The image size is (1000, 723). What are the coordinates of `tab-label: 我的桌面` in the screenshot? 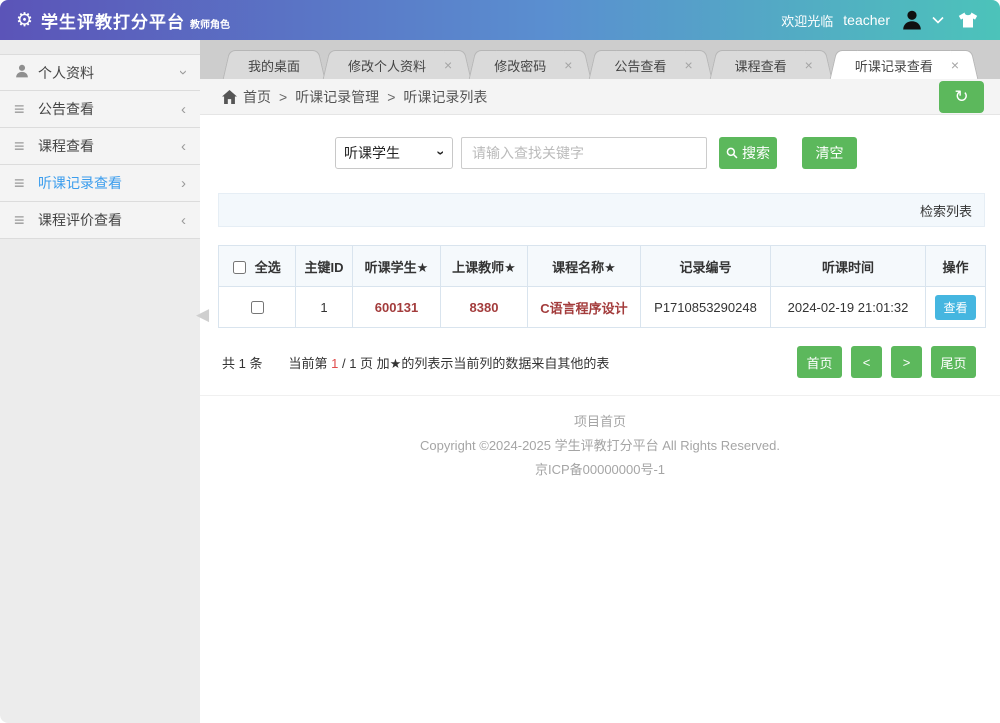 It's located at (274, 66).